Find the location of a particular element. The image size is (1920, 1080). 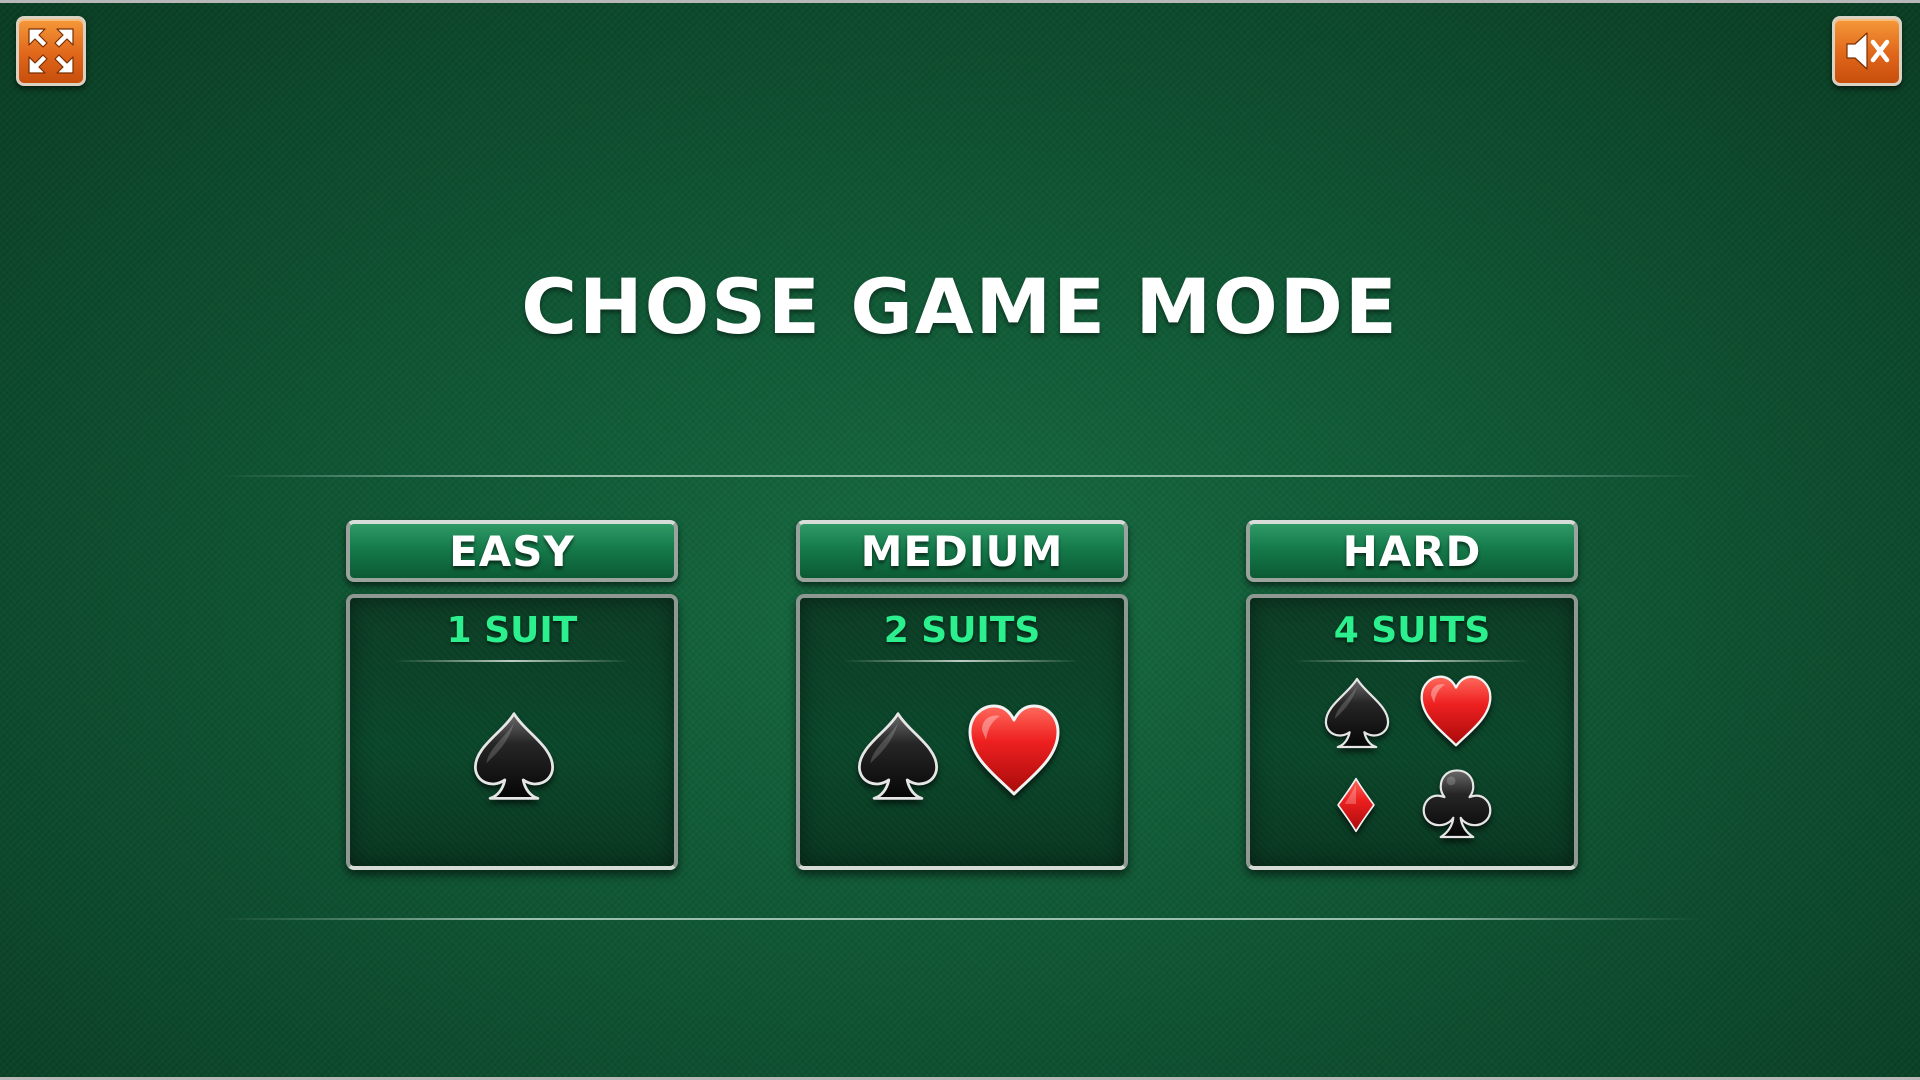

fullscreen-expand-icon is located at coordinates (51, 51).